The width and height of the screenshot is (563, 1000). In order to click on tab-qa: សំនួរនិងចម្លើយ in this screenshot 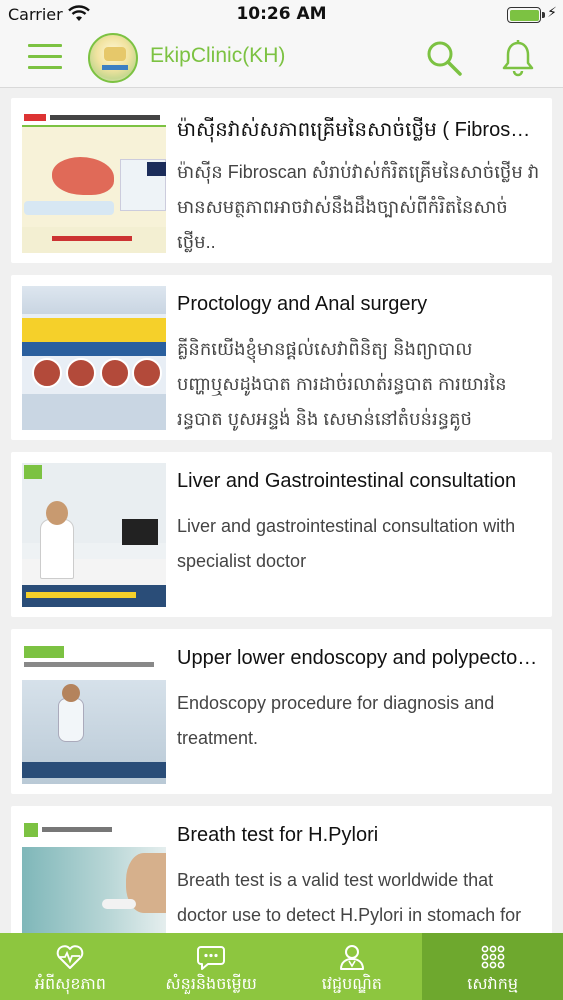, I will do `click(211, 966)`.